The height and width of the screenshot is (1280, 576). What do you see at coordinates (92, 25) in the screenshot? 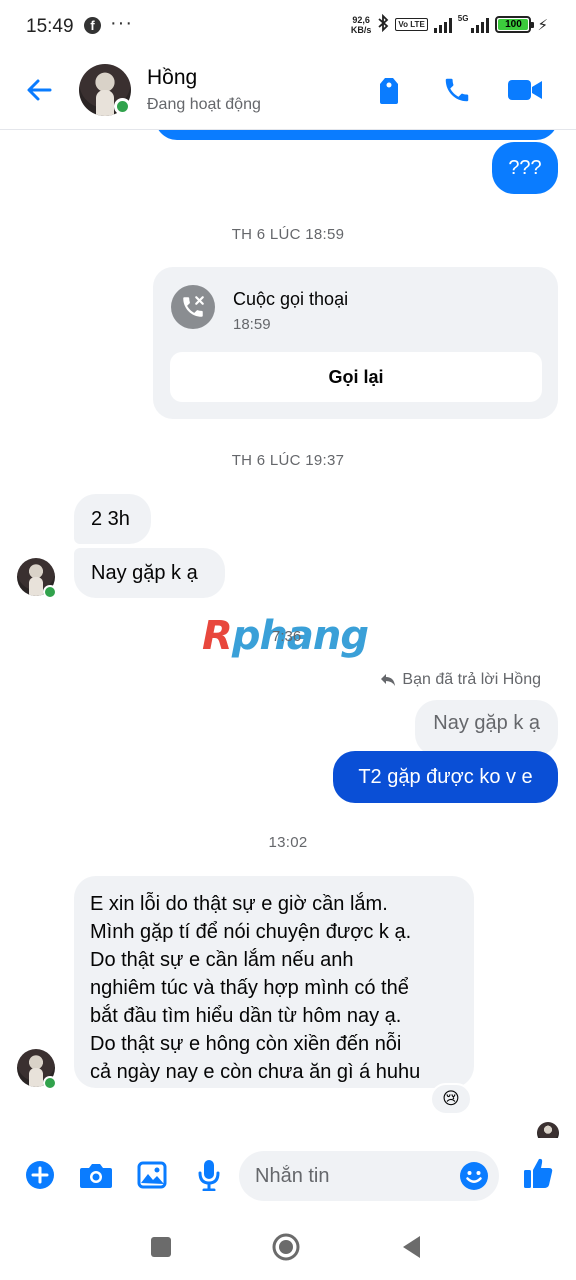
I see `facebook-notification-icon: f` at bounding box center [92, 25].